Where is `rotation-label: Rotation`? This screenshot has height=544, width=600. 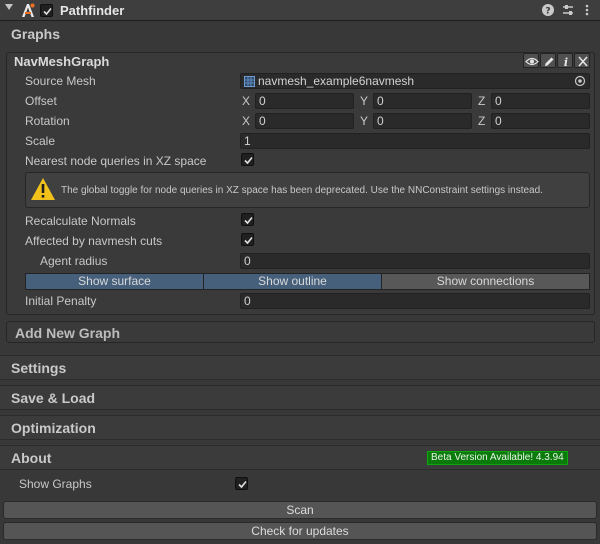
rotation-label: Rotation is located at coordinates (47, 121).